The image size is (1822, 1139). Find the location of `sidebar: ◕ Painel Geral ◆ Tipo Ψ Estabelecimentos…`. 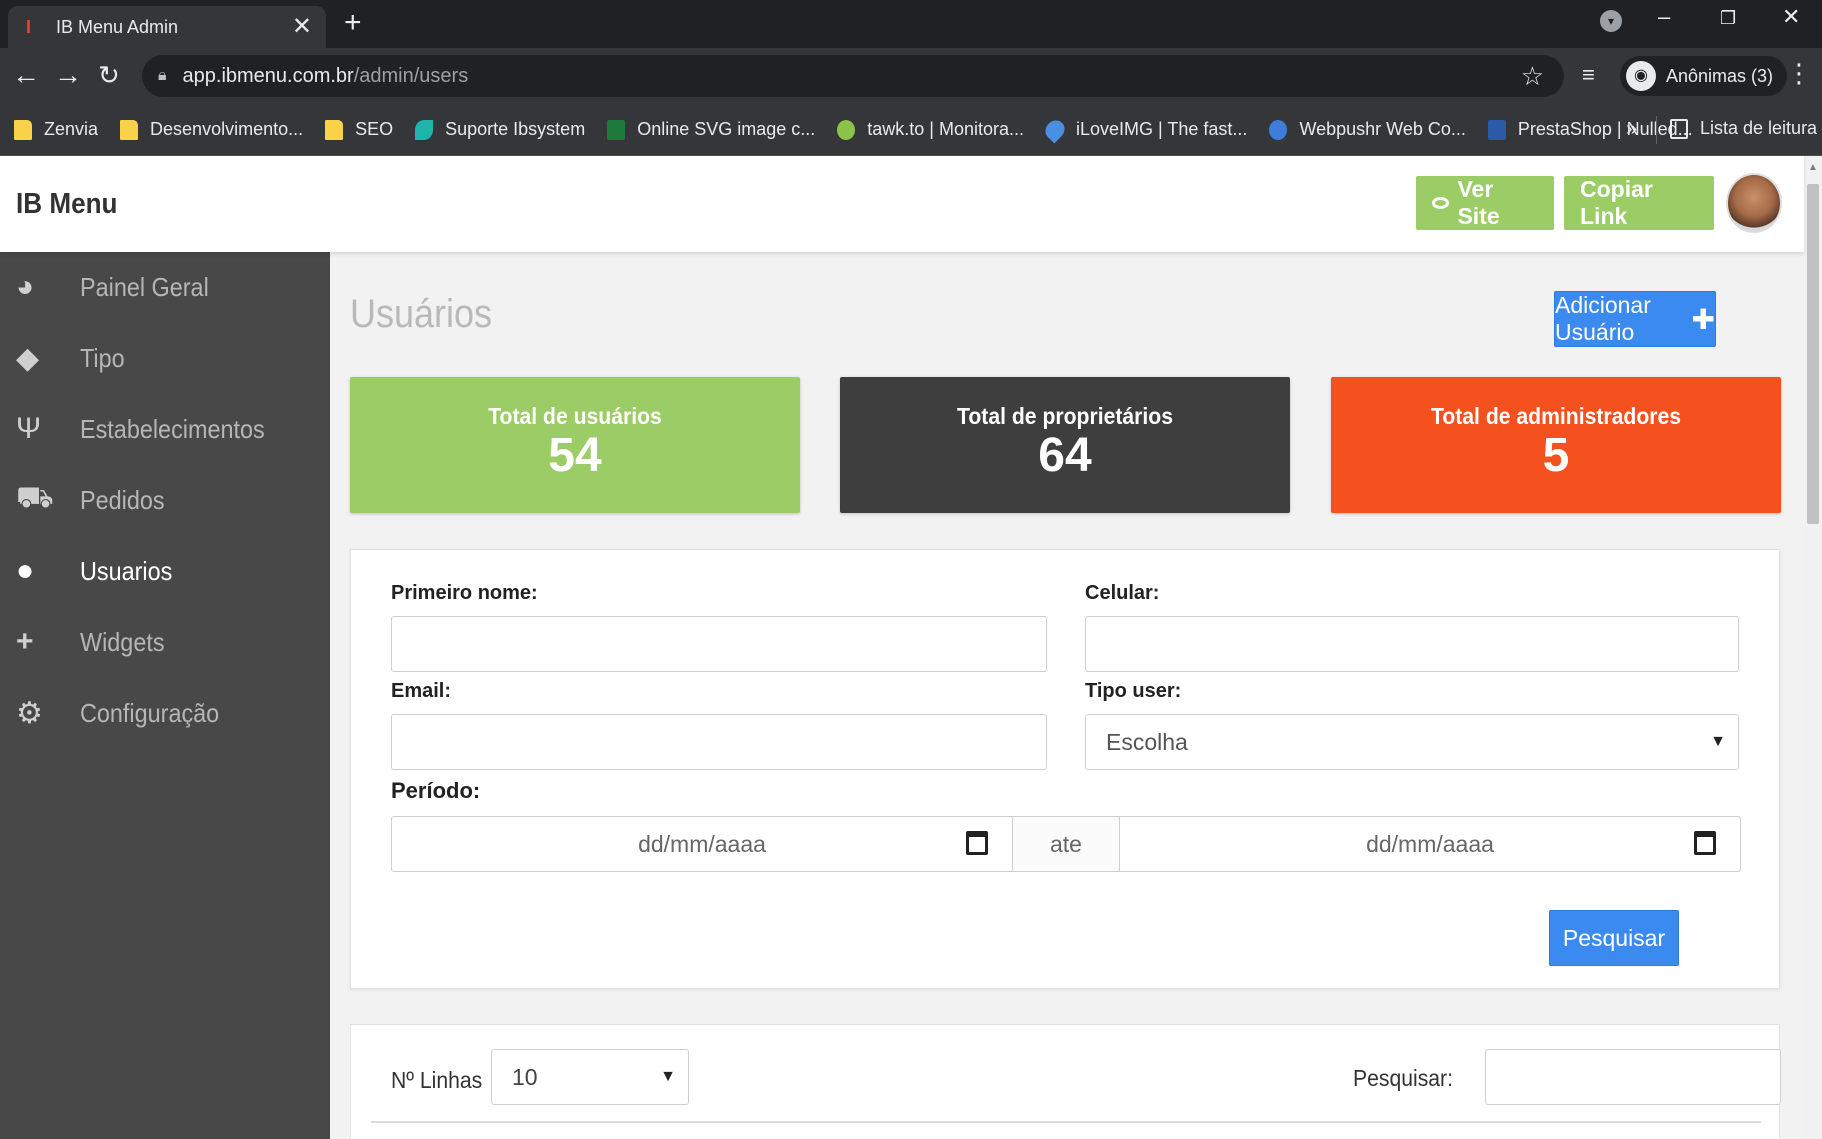

sidebar: ◕ Painel Geral ◆ Tipo Ψ Estabelecimentos… is located at coordinates (165, 695).